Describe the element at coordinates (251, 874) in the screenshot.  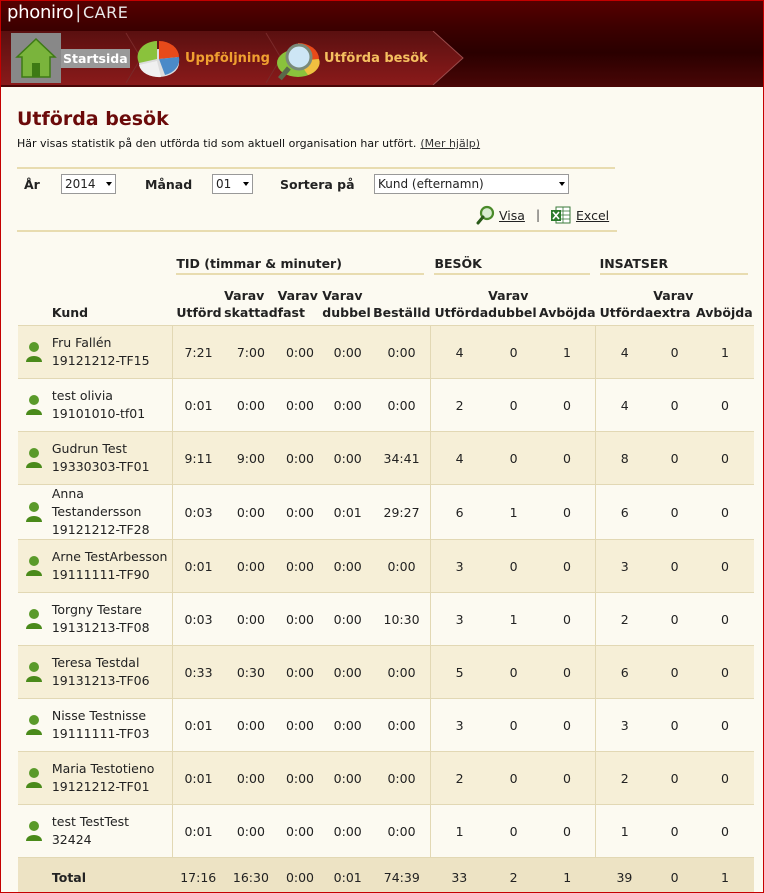
I see `total-cell: 16:30` at that location.